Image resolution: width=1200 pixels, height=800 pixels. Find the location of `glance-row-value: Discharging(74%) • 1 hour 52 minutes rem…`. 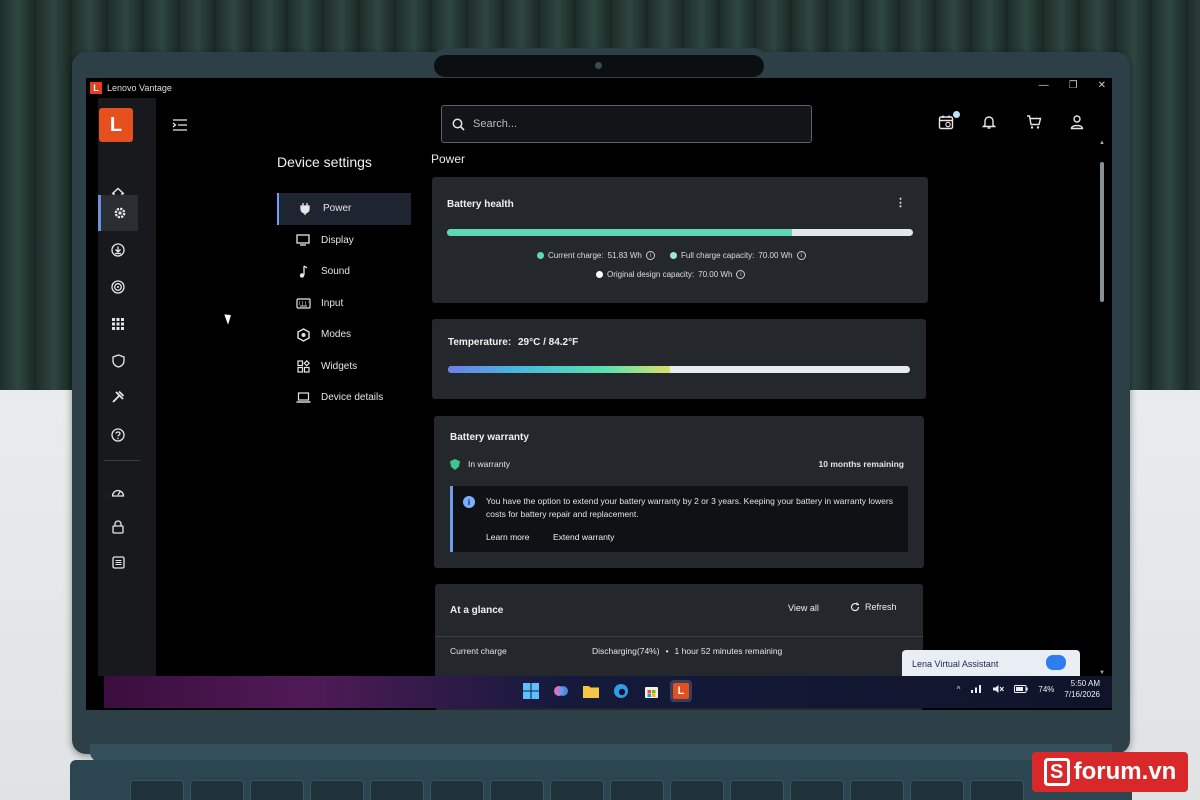

glance-row-value: Discharging(74%) • 1 hour 52 minutes rem… is located at coordinates (687, 651).